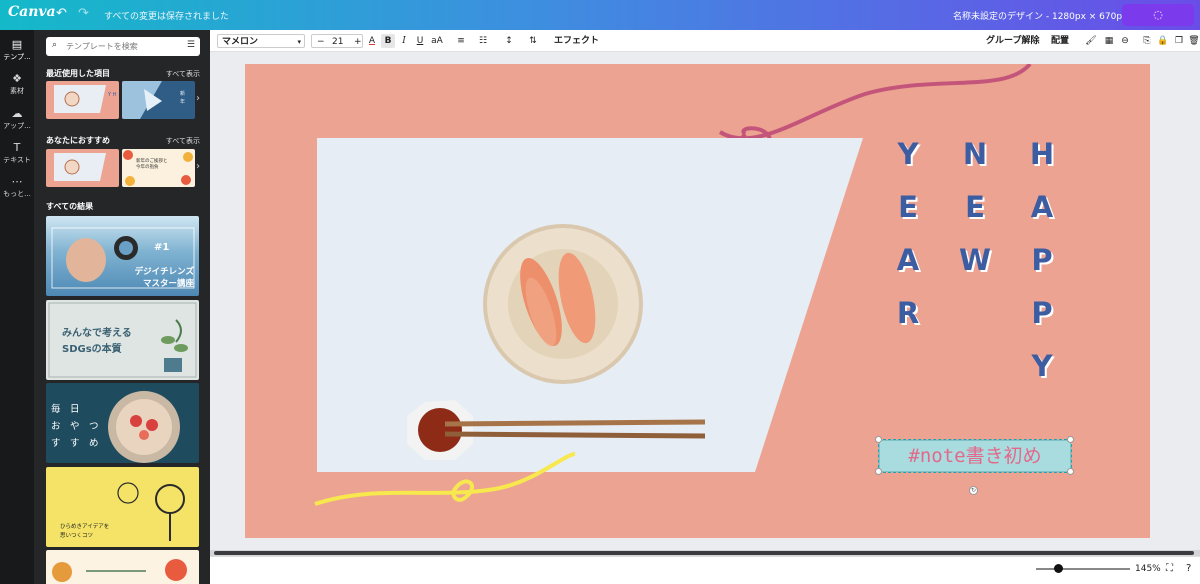  Describe the element at coordinates (704, 553) in the screenshot. I see `scrollbar-thumb` at that location.